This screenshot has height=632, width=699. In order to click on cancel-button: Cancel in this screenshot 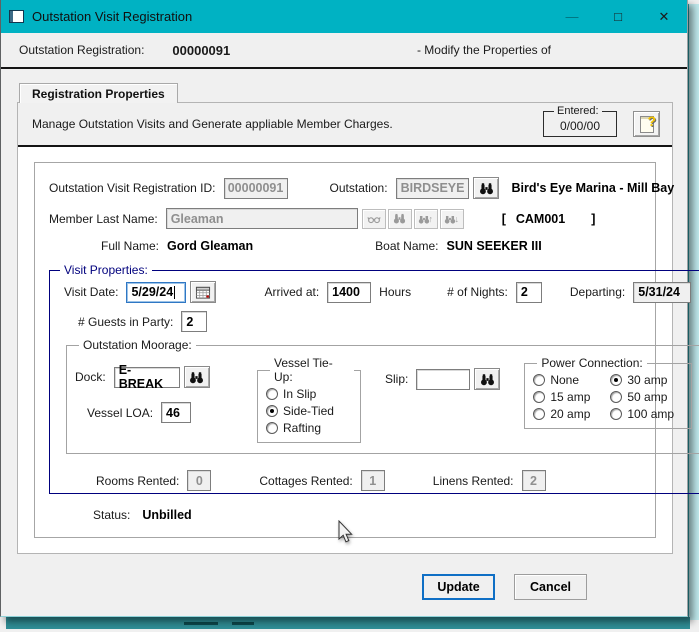, I will do `click(550, 587)`.